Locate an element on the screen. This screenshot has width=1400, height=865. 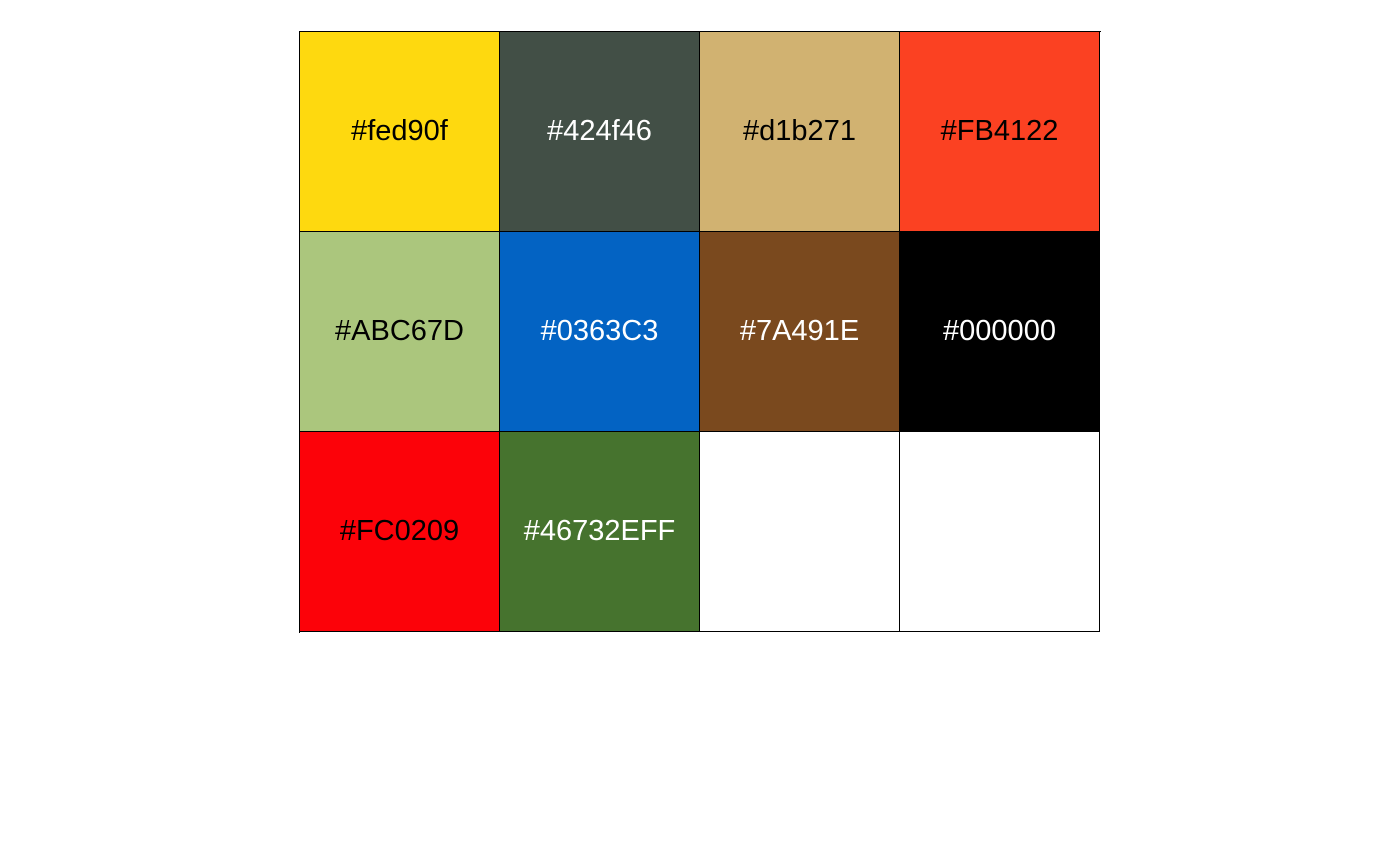
color-swatch: #424f46 is located at coordinates (600, 132).